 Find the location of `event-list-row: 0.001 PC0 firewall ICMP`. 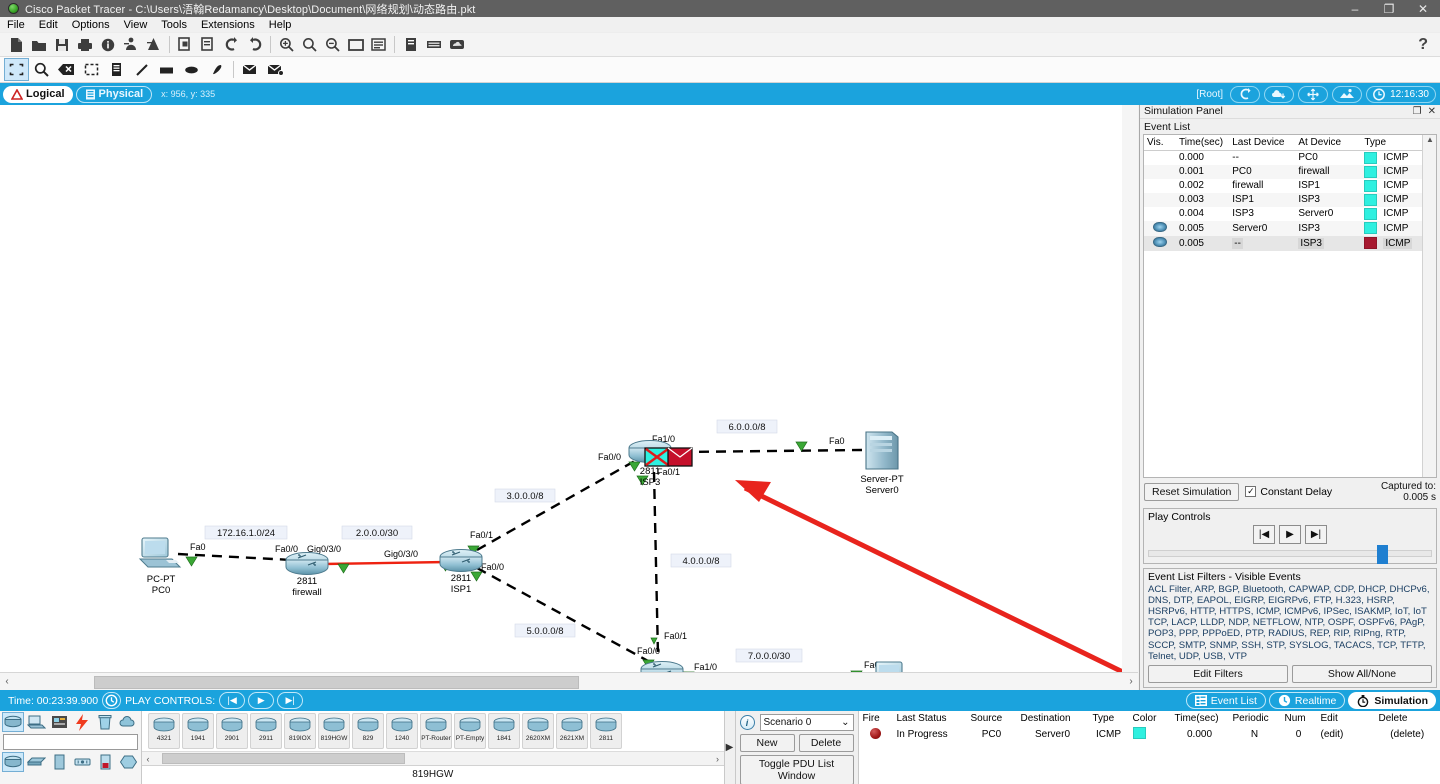

event-list-row: 0.001 PC0 firewall ICMP is located at coordinates (1290, 171).